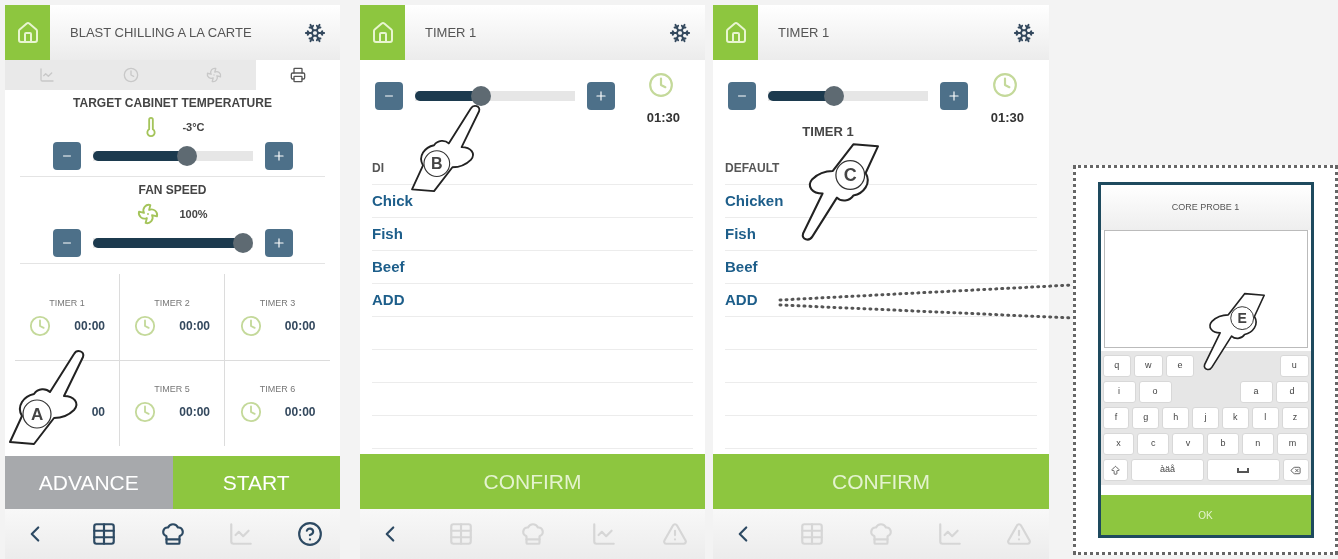 Image resolution: width=1338 pixels, height=559 pixels. I want to click on keyboard-key: d, so click(1292, 392).